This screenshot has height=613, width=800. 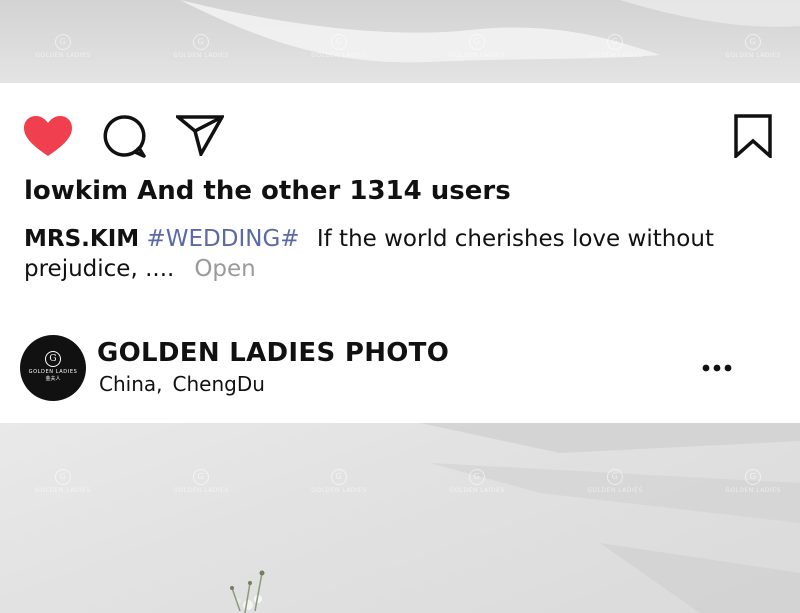 What do you see at coordinates (53, 379) in the screenshot?
I see `avatar-subtext: 金夫人` at bounding box center [53, 379].